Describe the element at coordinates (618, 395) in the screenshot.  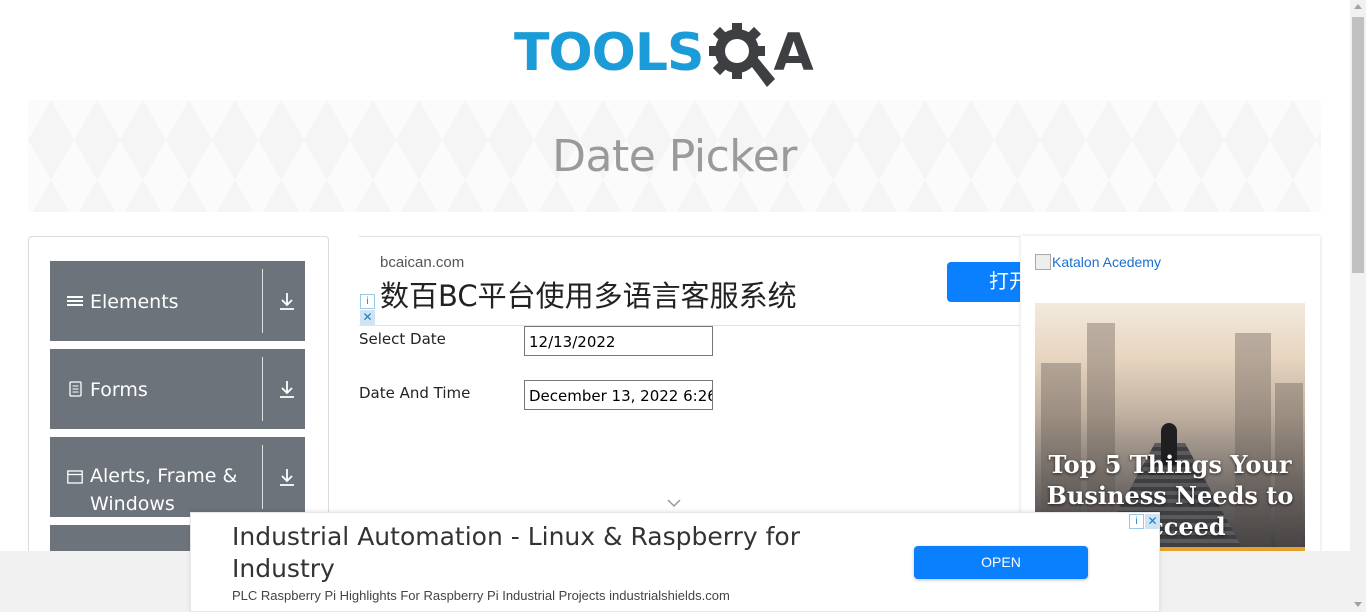
I see `date-time-input: December 13, 2022 6:26 PM` at that location.